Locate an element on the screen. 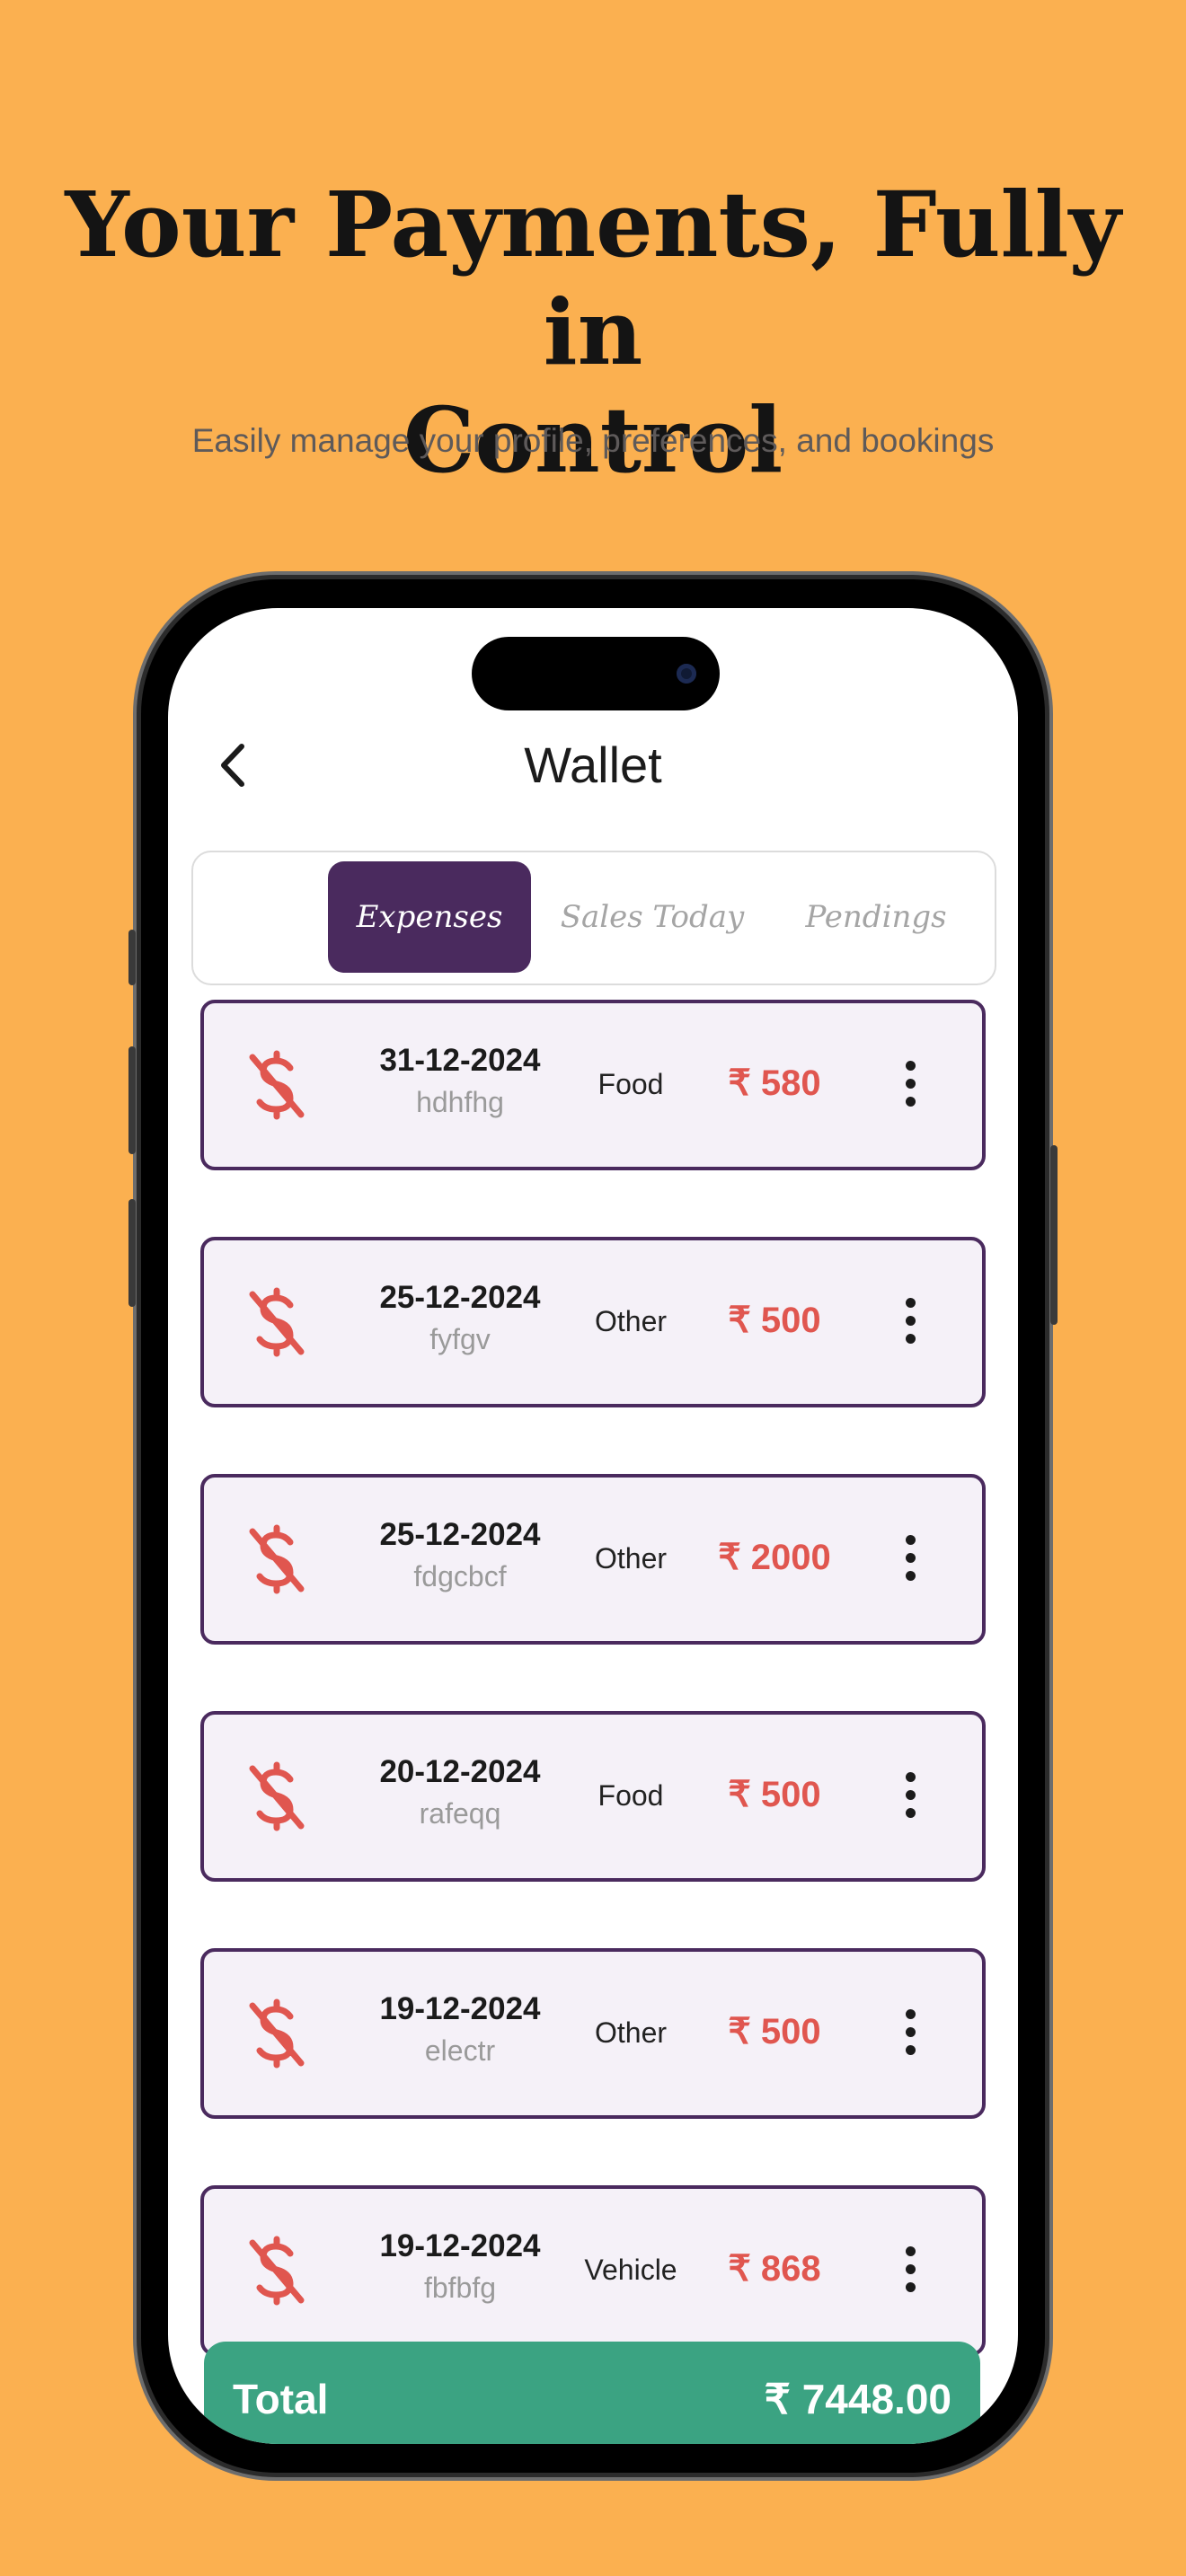 This screenshot has width=1186, height=2576. phone-silent-switch is located at coordinates (132, 958).